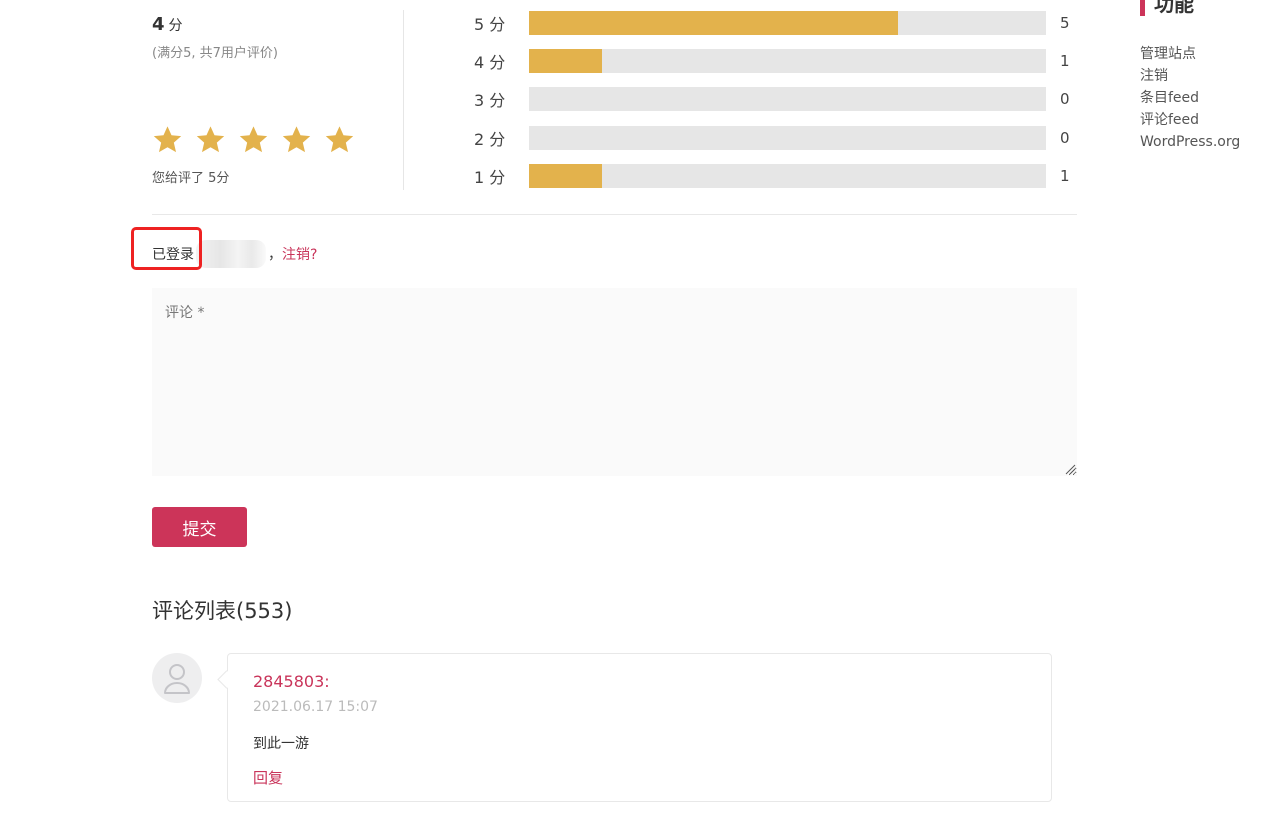 The width and height of the screenshot is (1283, 822). What do you see at coordinates (1070, 469) in the screenshot?
I see `resize-grip-icon` at bounding box center [1070, 469].